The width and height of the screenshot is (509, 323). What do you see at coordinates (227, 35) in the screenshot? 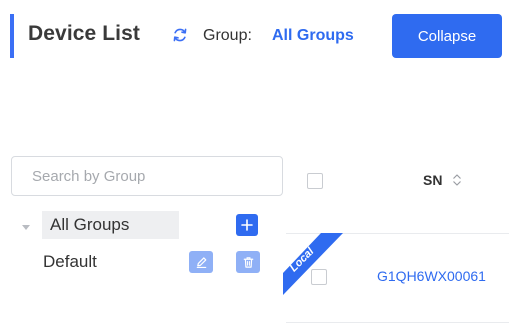
I see `group-label: Group:` at bounding box center [227, 35].